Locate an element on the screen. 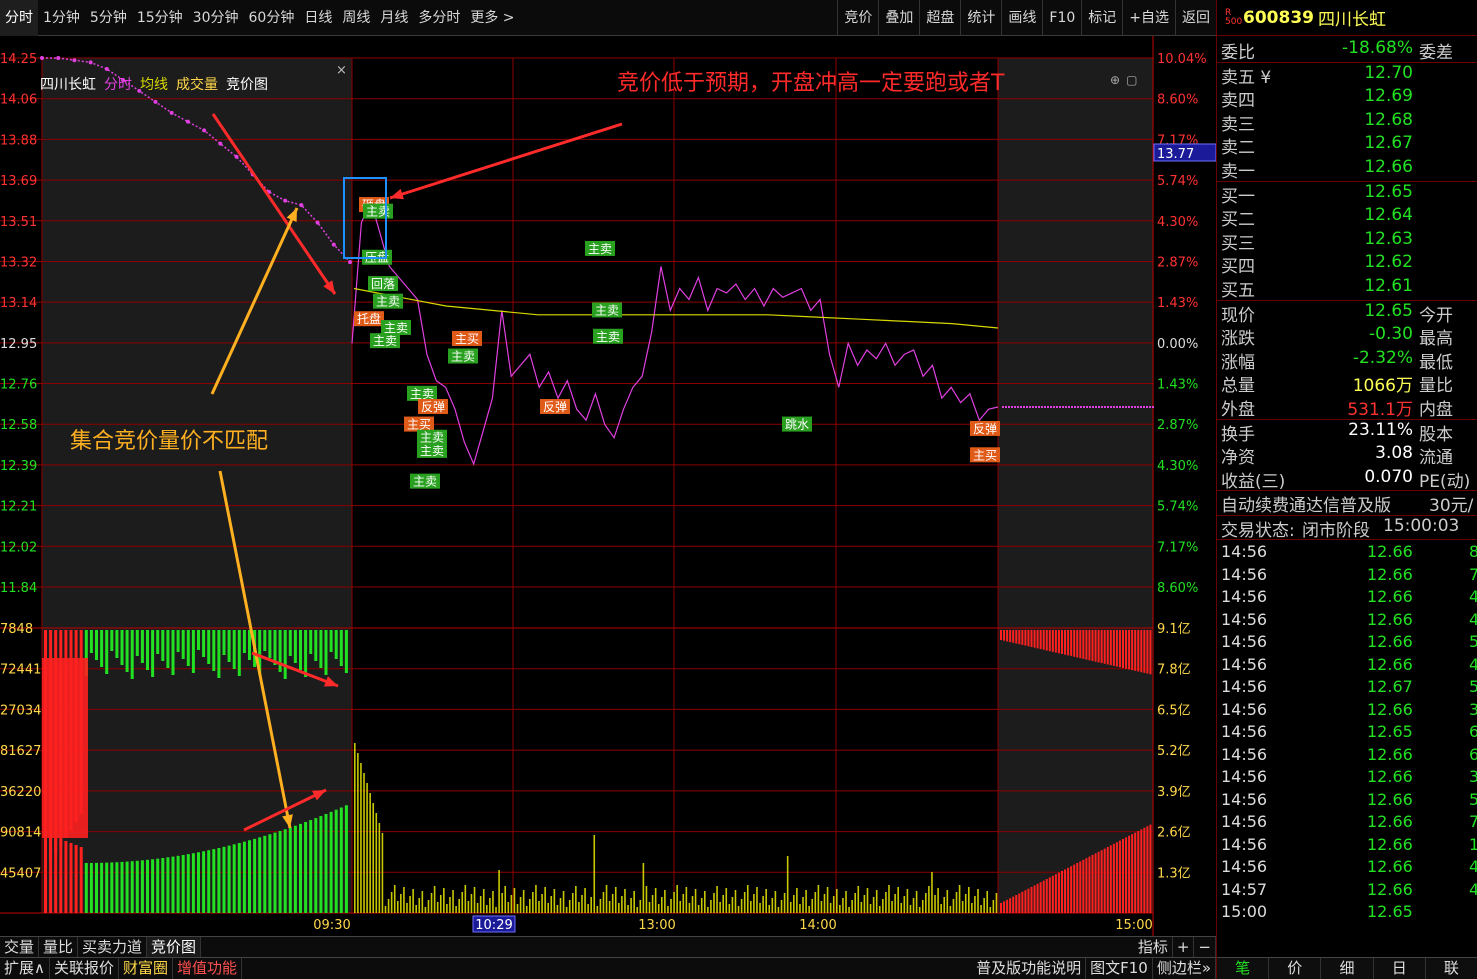 The width and height of the screenshot is (1477, 979). tick-tab: 价 is located at coordinates (1295, 968).